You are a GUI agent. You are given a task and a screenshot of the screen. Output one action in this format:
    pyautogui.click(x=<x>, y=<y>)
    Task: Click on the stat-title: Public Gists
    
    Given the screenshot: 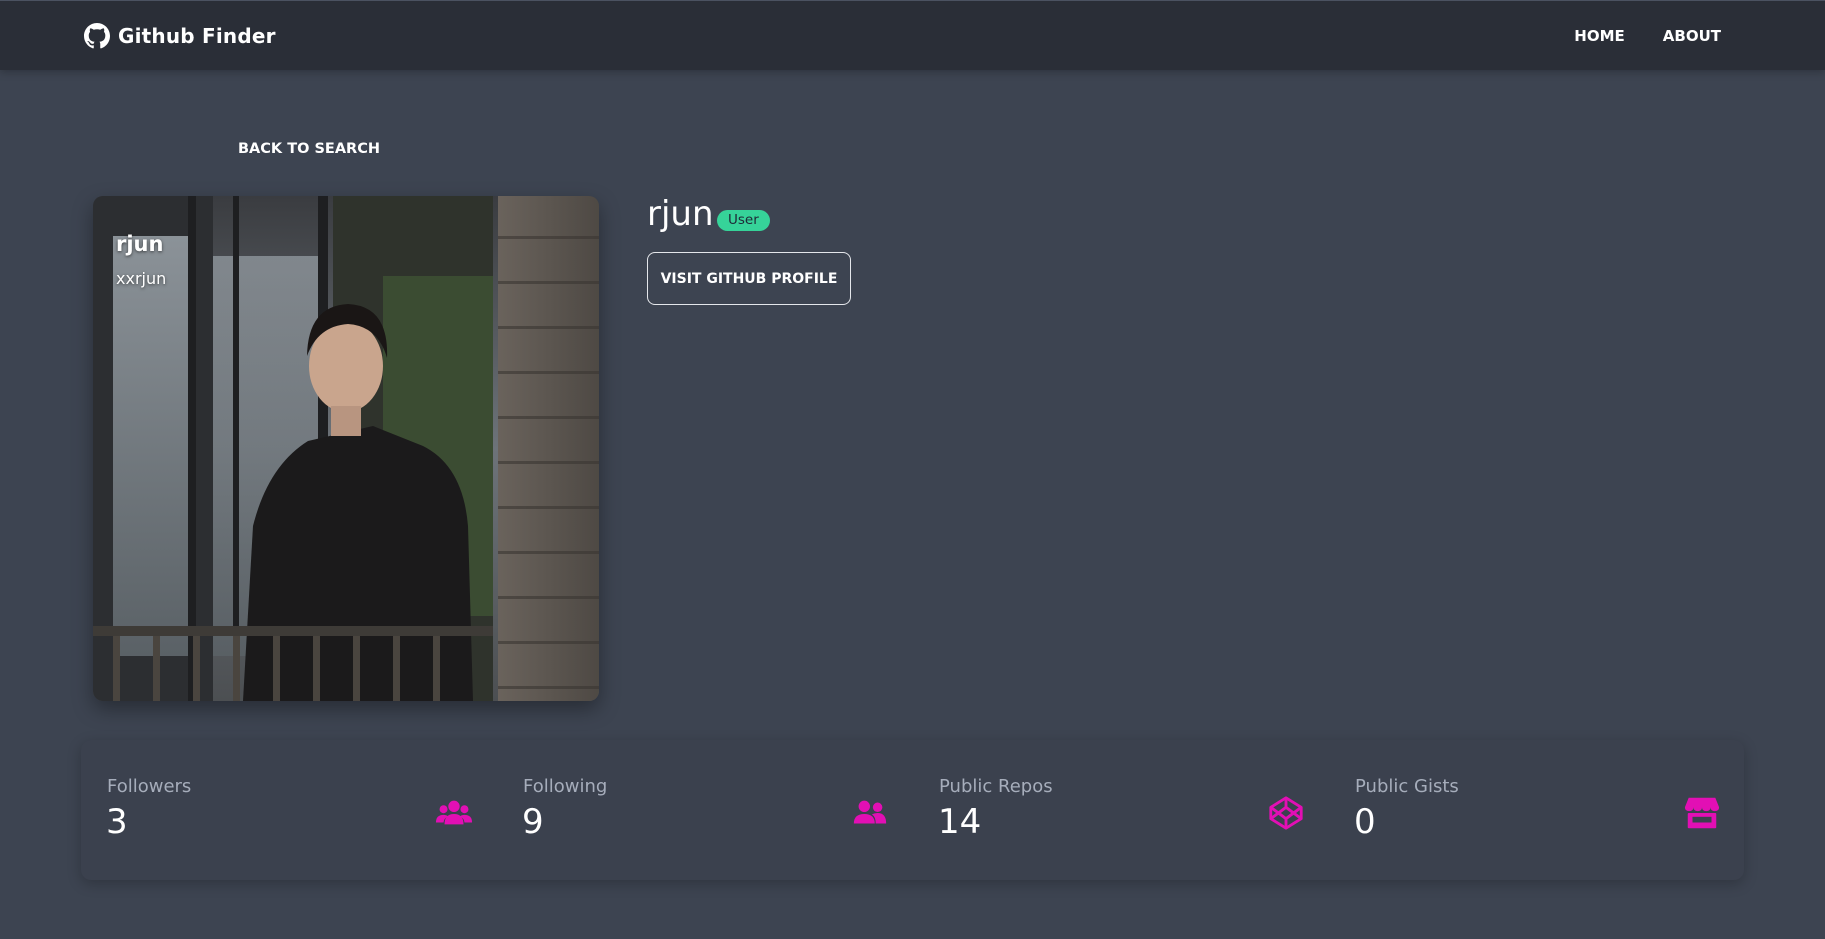 What is the action you would take?
    pyautogui.click(x=1407, y=786)
    